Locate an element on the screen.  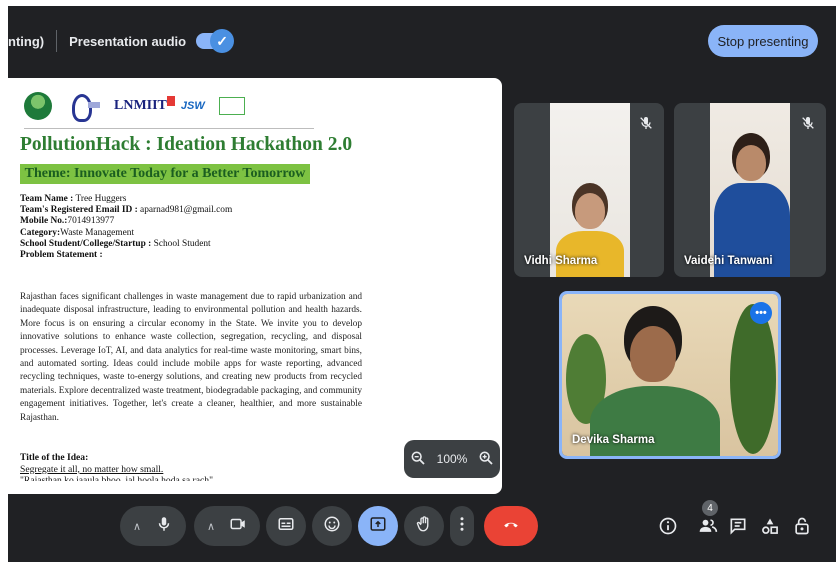
zoom-out-icon is located at coordinates (418, 459).